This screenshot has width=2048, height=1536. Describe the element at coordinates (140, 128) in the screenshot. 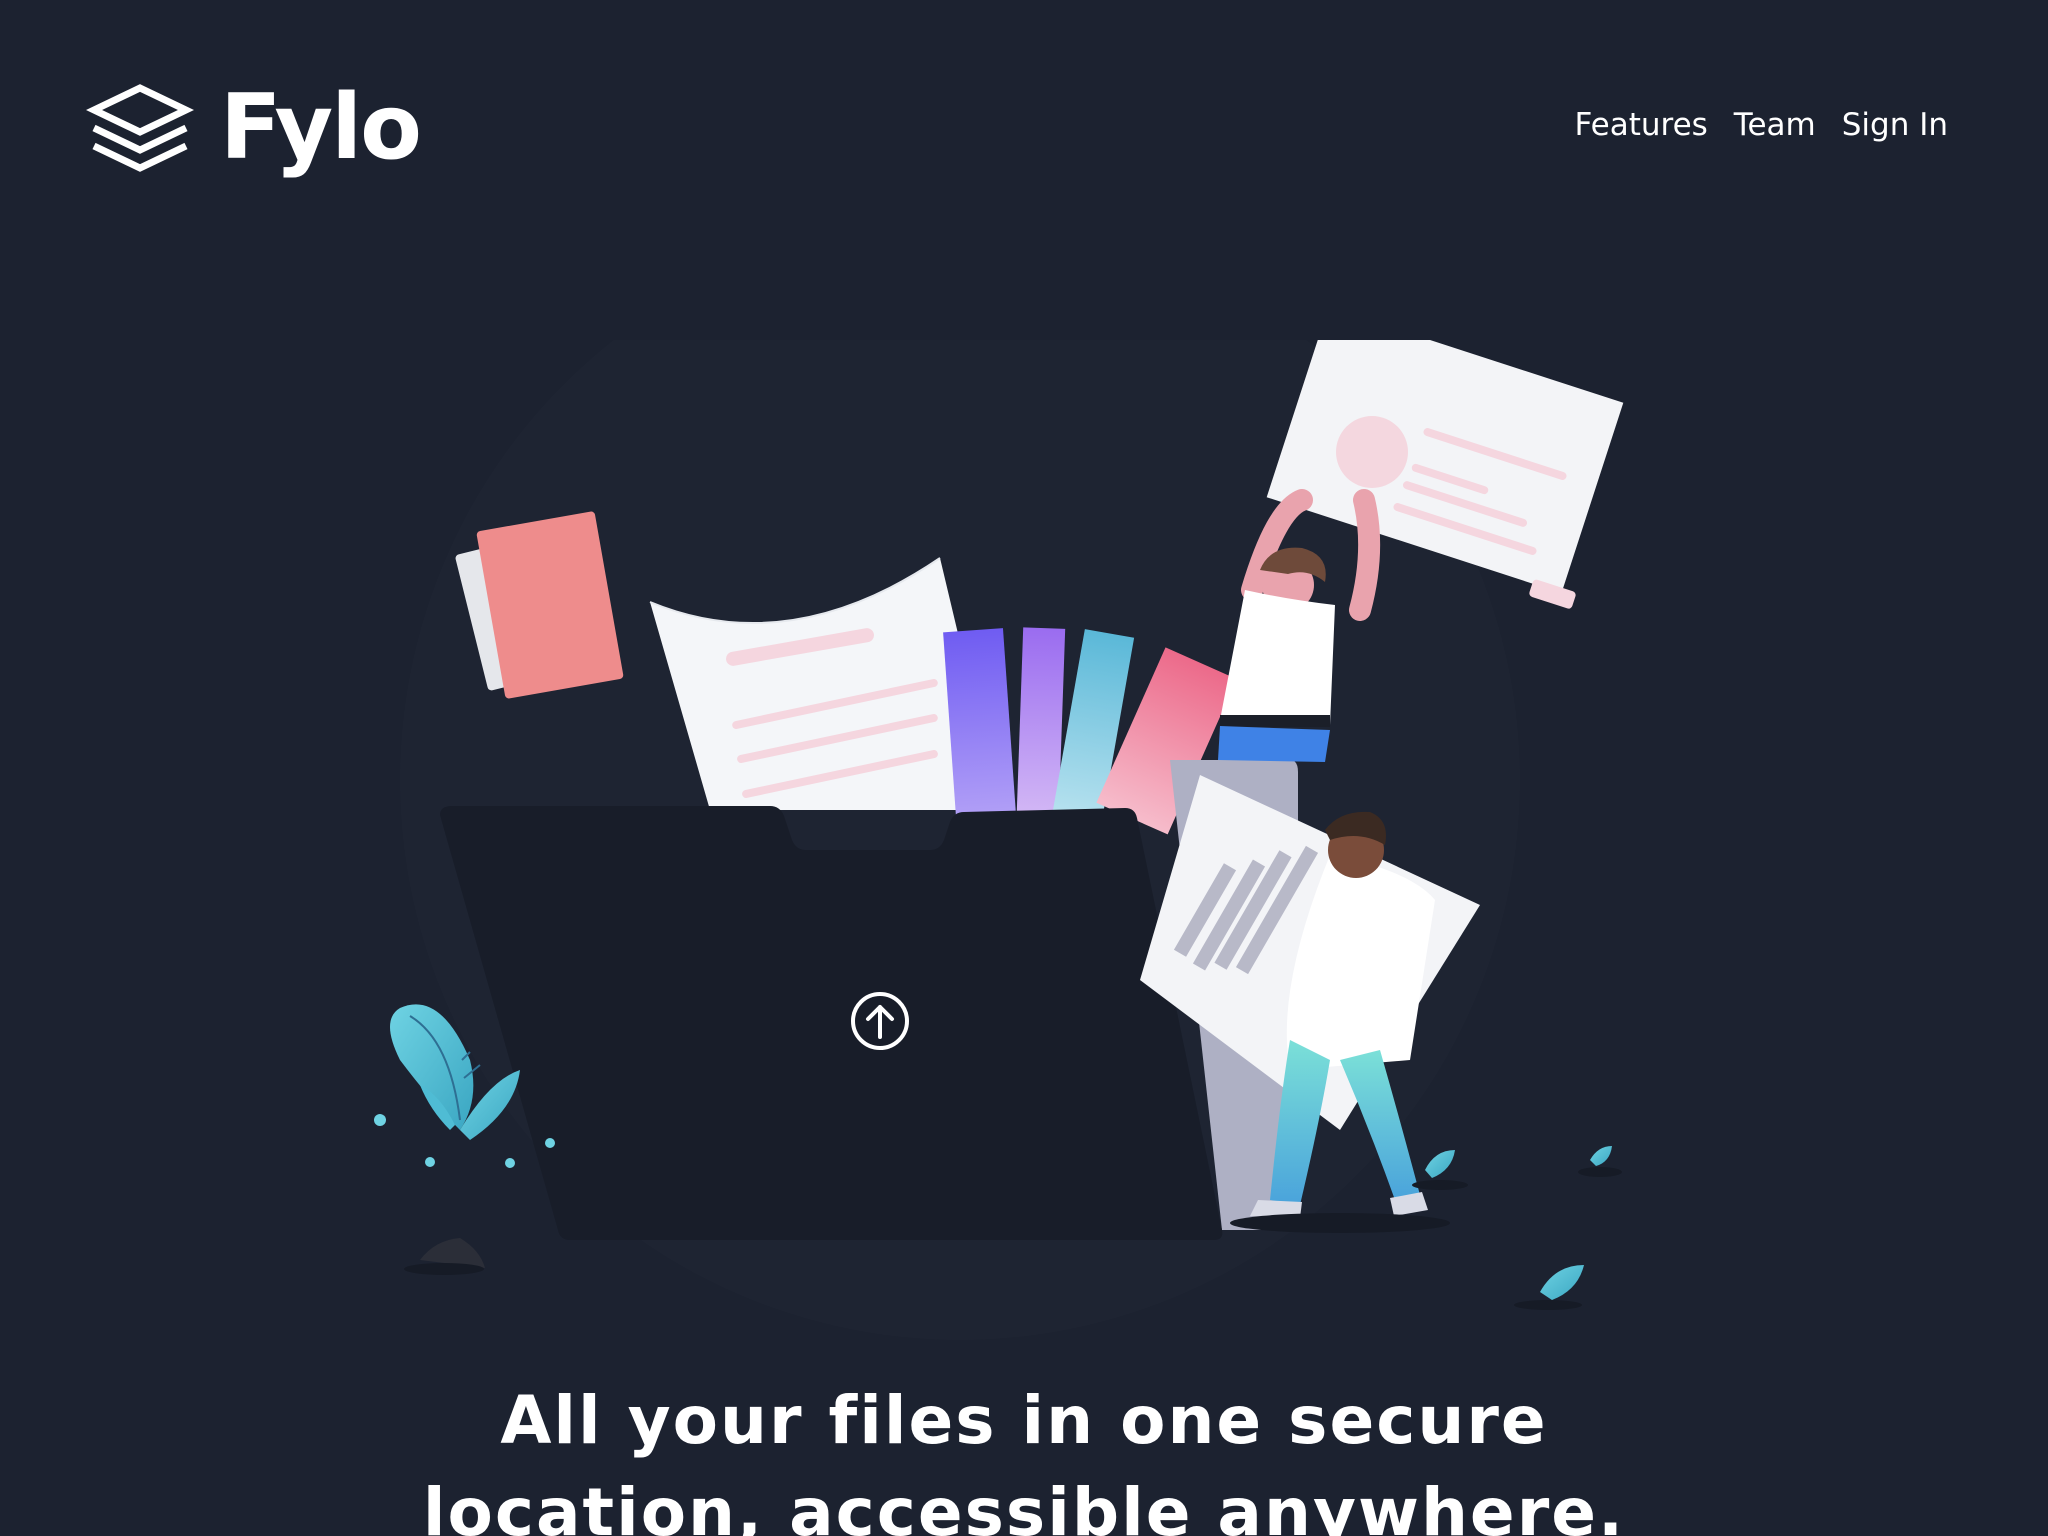

I see `layers-stack-icon` at that location.